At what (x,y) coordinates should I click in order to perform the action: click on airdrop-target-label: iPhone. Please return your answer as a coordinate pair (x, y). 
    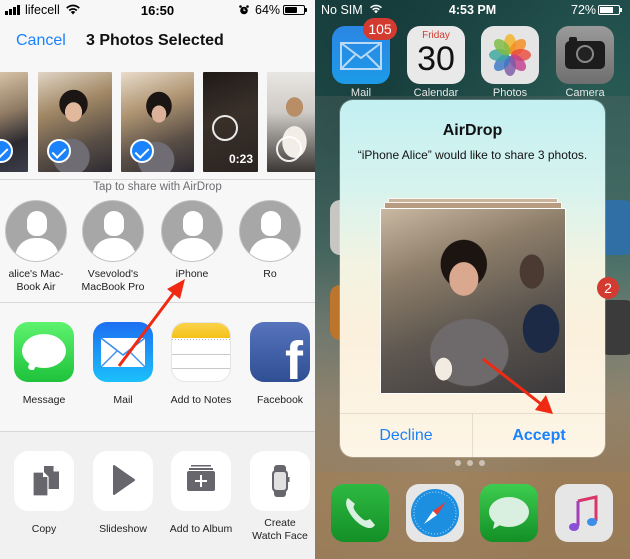
    Looking at the image, I should click on (192, 274).